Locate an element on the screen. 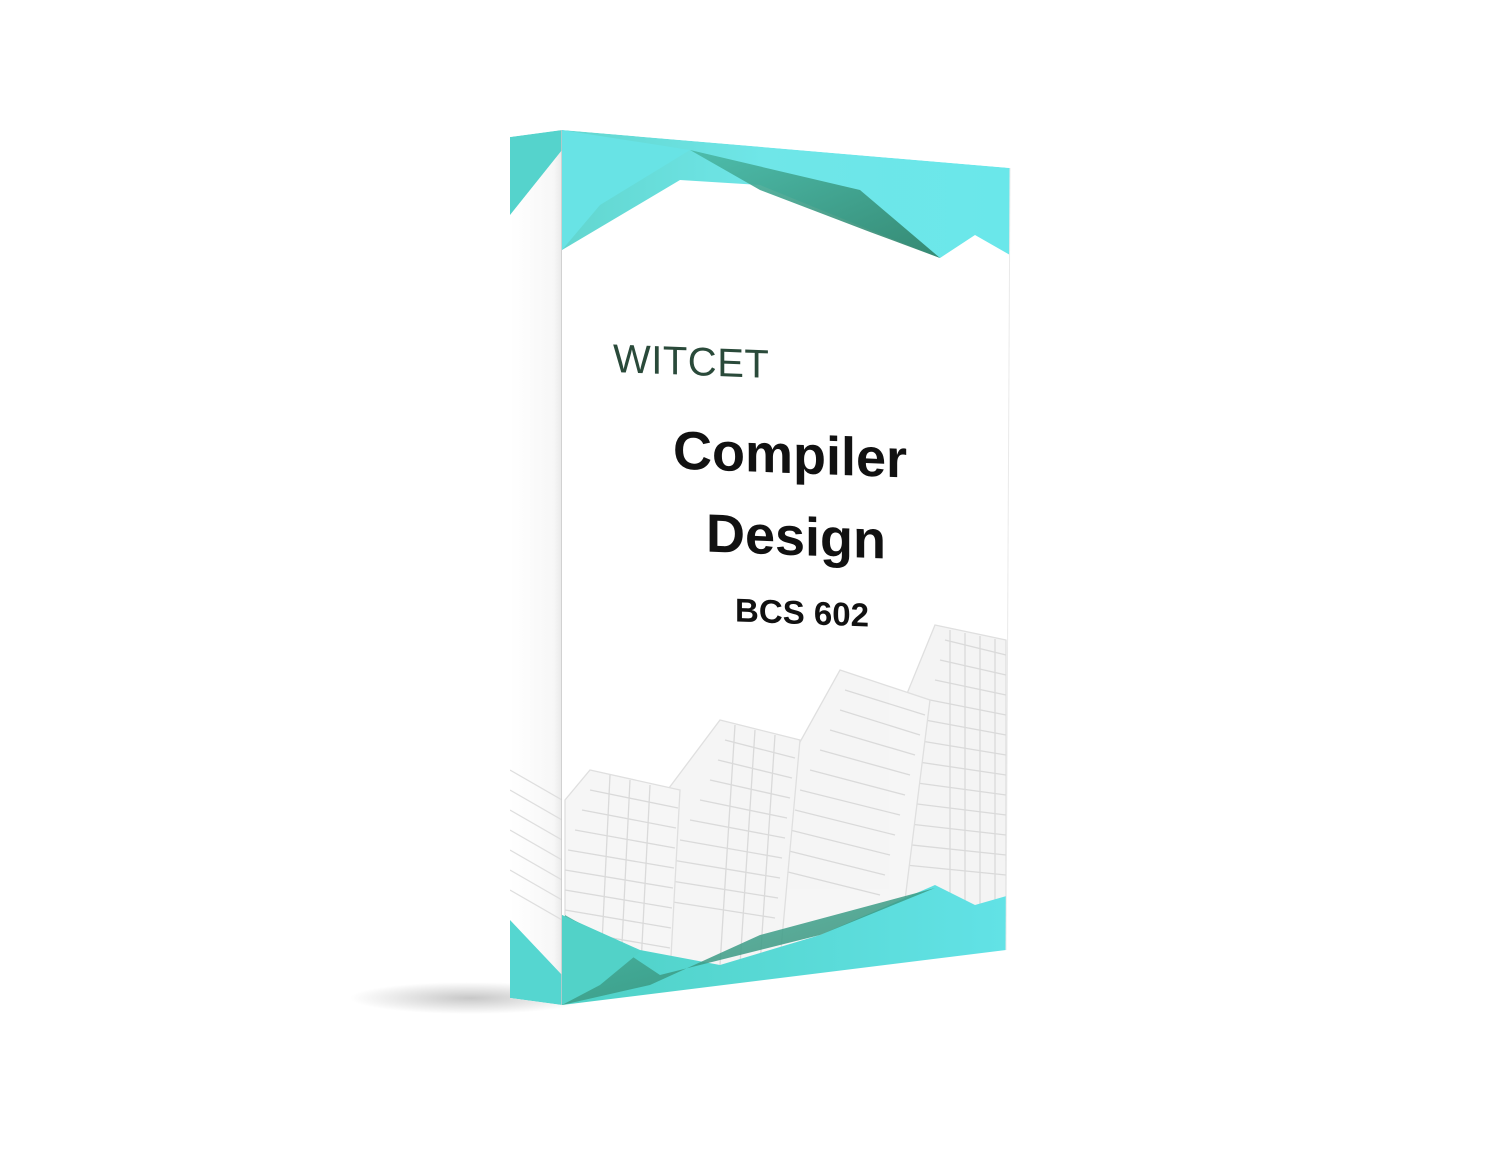 The image size is (1500, 1150). book-title-line-2: Design is located at coordinates (796, 537).